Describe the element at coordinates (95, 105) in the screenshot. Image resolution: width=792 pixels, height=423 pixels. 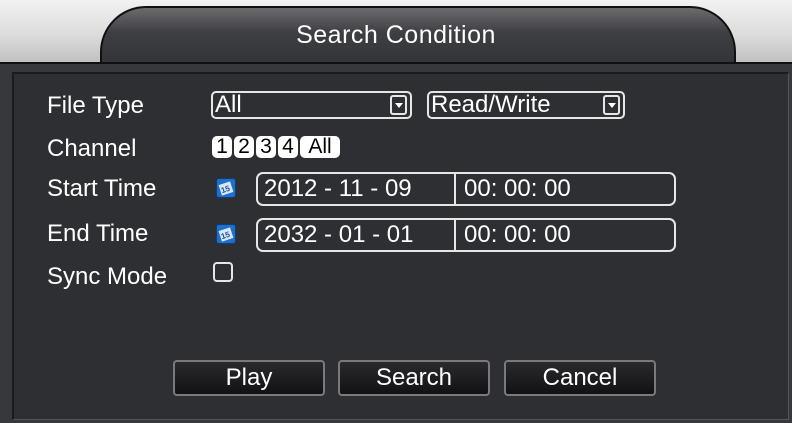
I see `file-type-label: File Type` at that location.